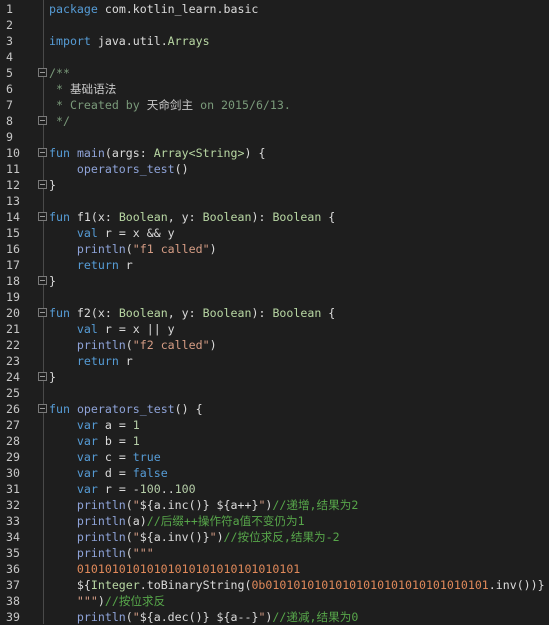 This screenshot has height=625, width=549. Describe the element at coordinates (70, 41) in the screenshot. I see `code-token: import` at that location.